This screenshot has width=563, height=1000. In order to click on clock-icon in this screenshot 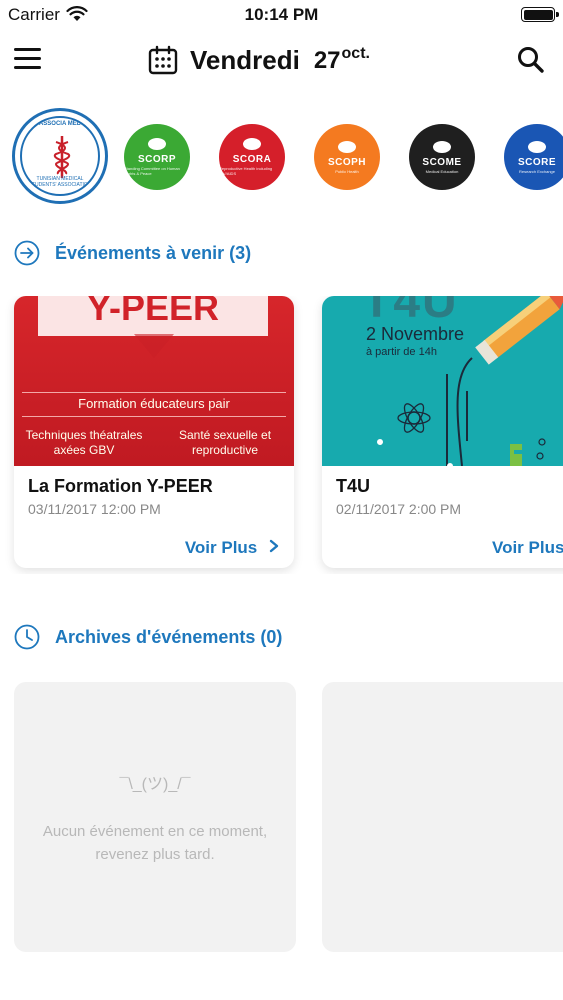, I will do `click(27, 637)`.